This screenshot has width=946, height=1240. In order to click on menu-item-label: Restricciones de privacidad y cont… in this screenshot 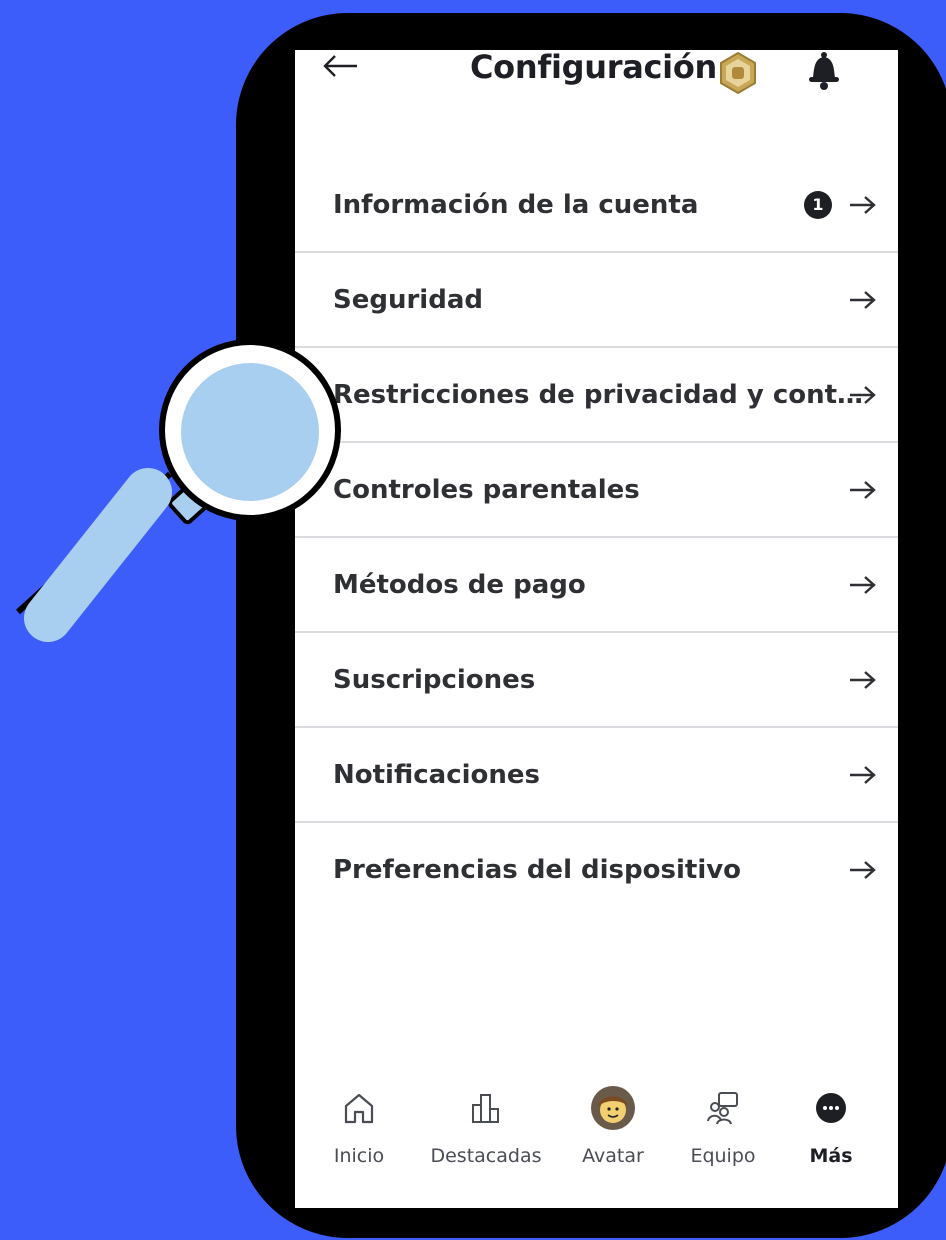, I will do `click(598, 394)`.